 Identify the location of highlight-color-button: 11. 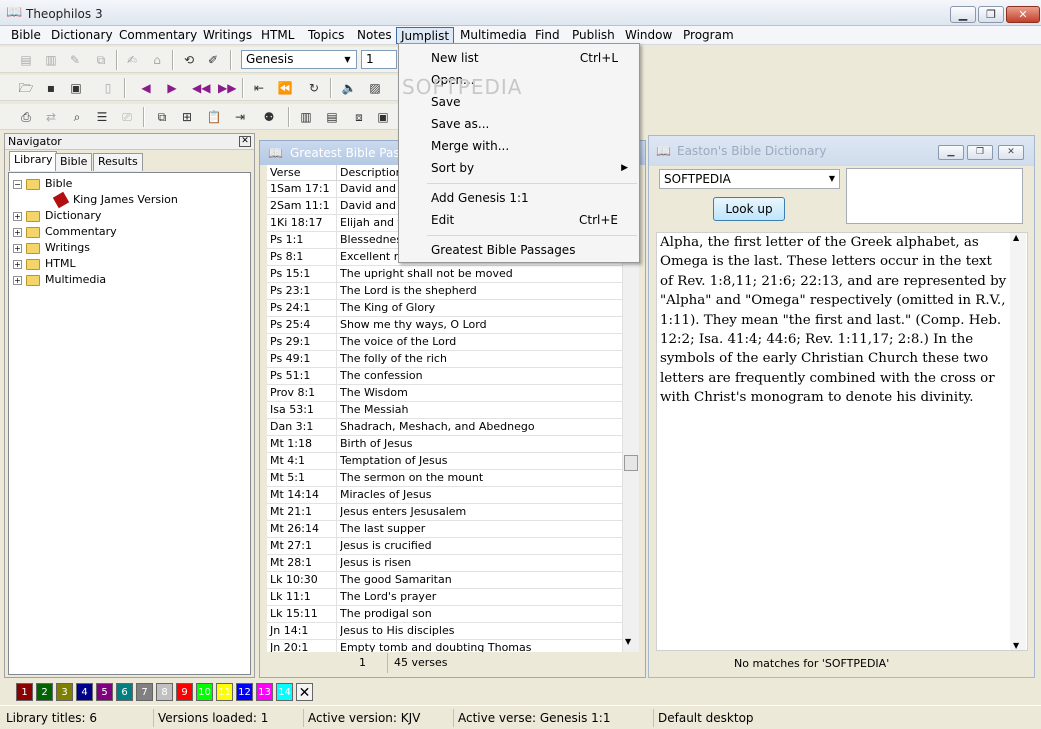
(224, 692).